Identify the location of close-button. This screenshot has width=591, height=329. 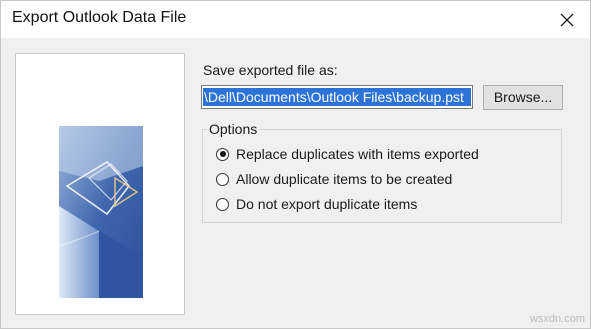
(567, 19).